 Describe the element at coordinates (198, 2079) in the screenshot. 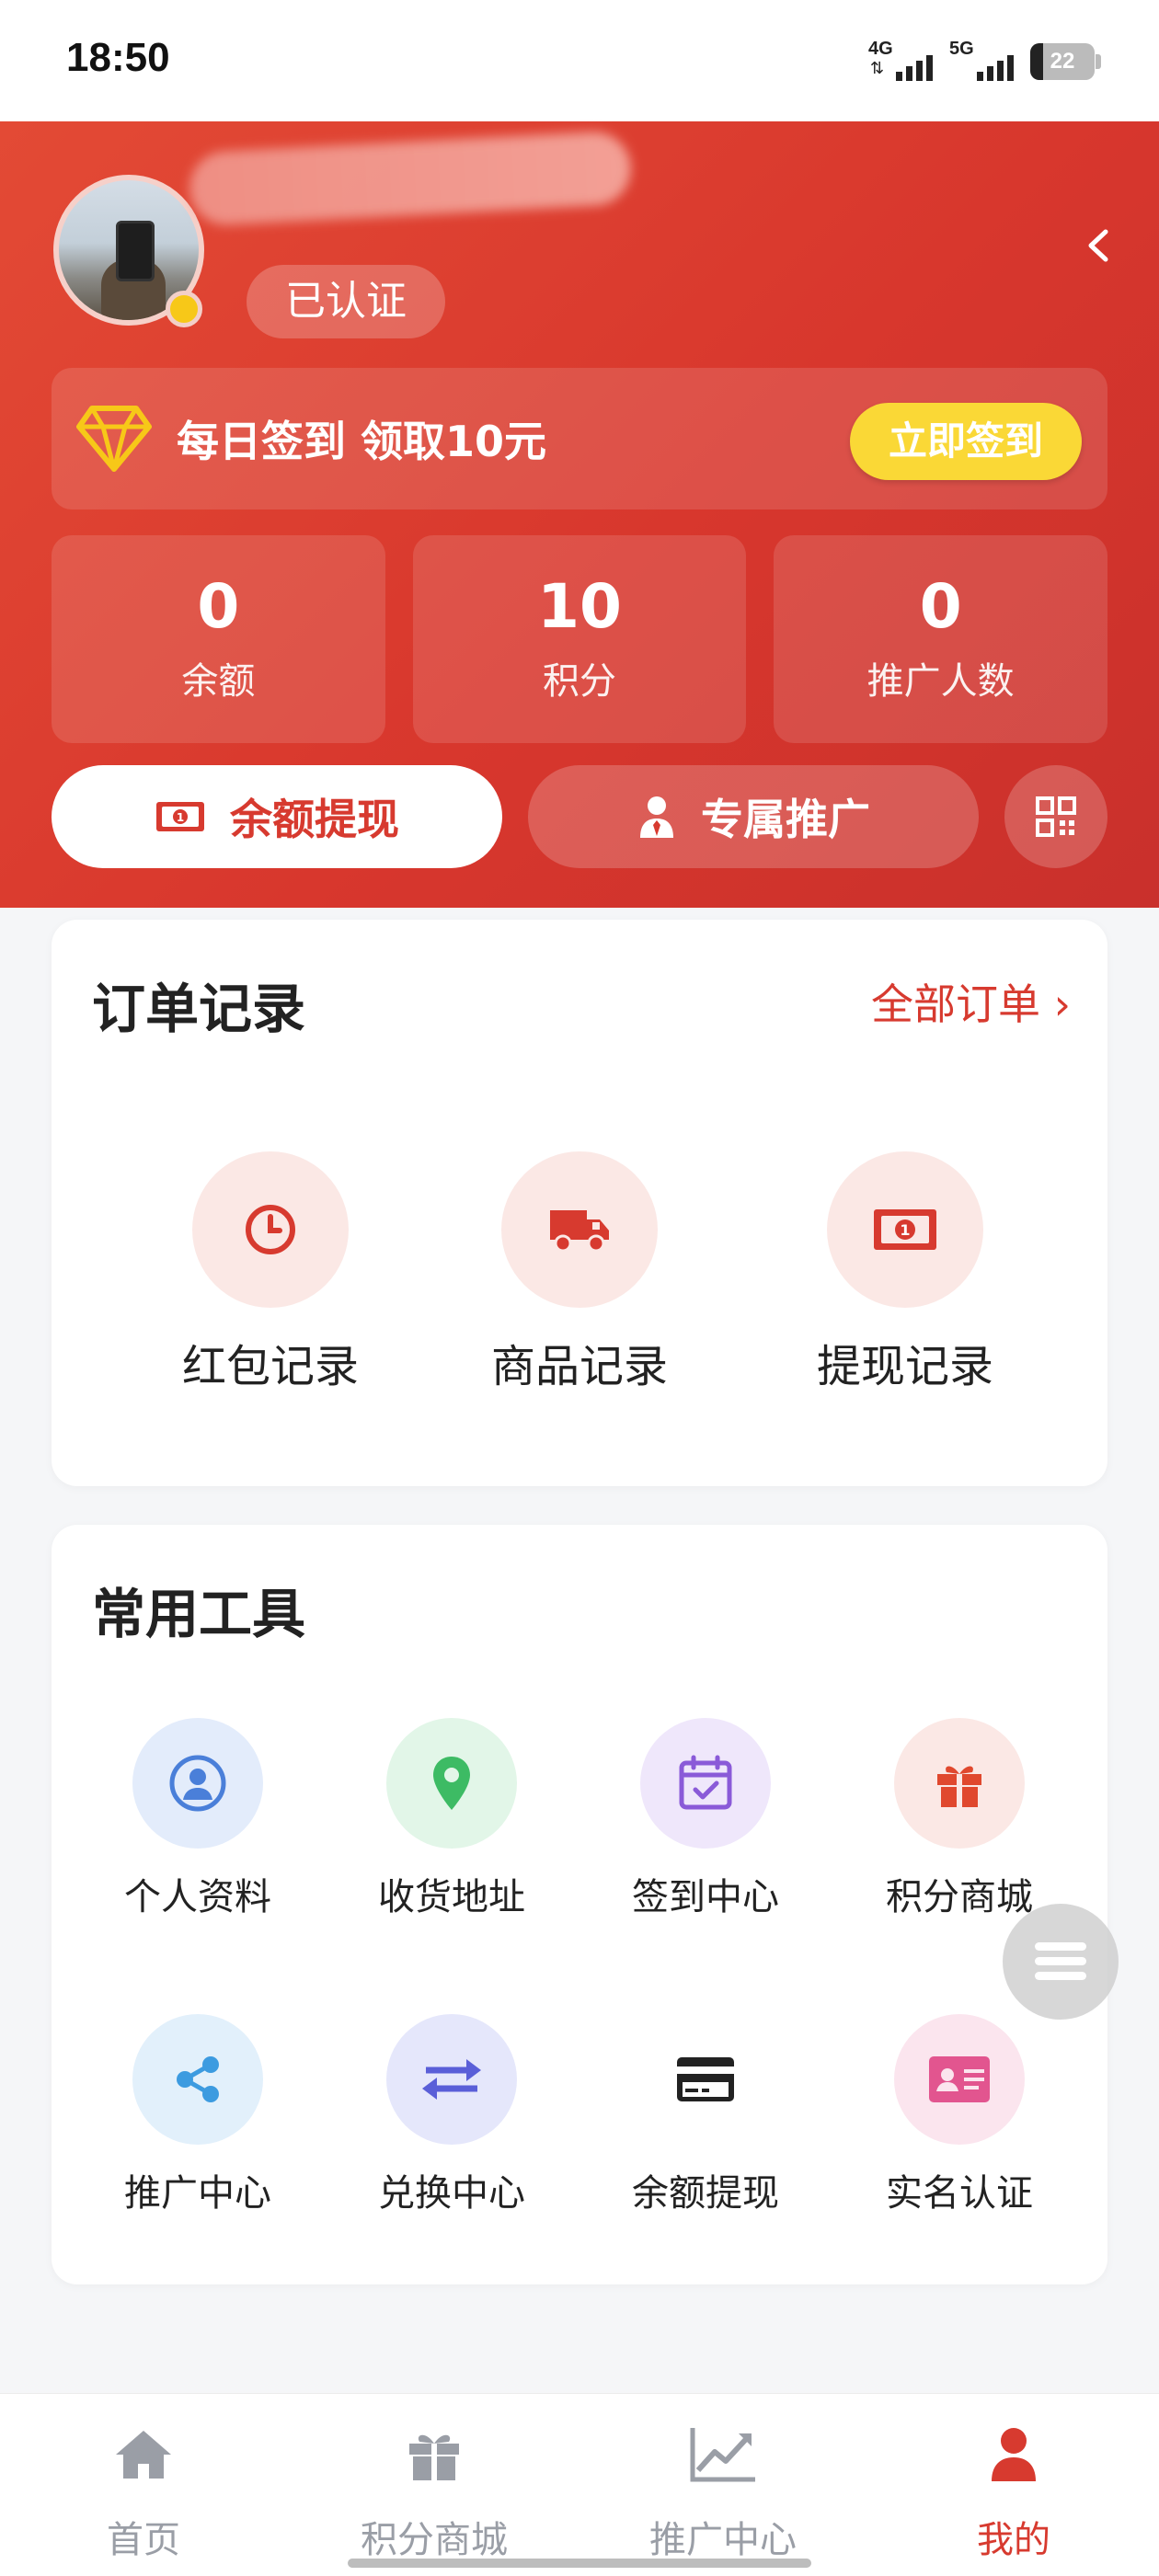

I see `share-icon` at that location.